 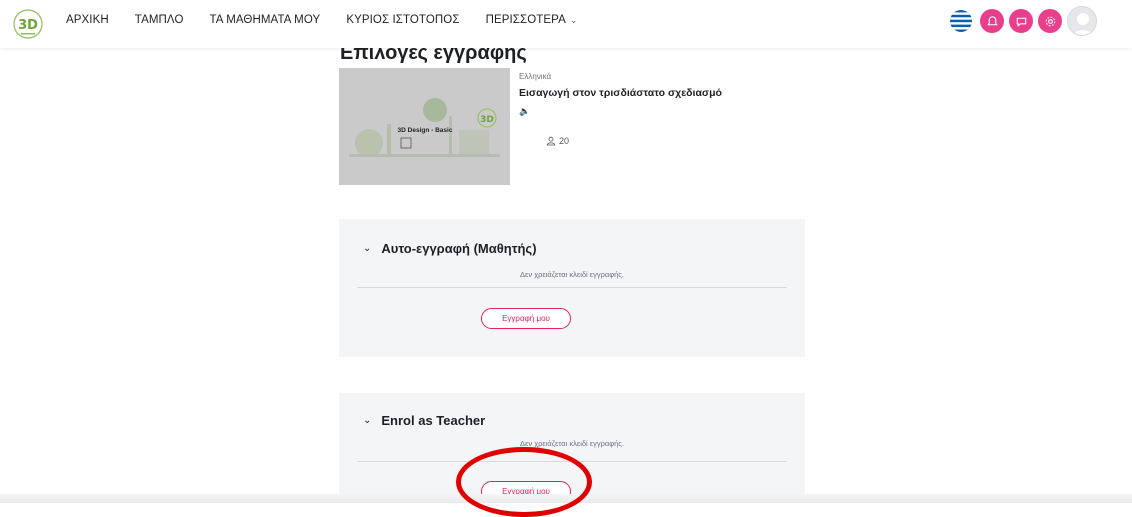 I want to click on site-logo: 3D, so click(x=28, y=24).